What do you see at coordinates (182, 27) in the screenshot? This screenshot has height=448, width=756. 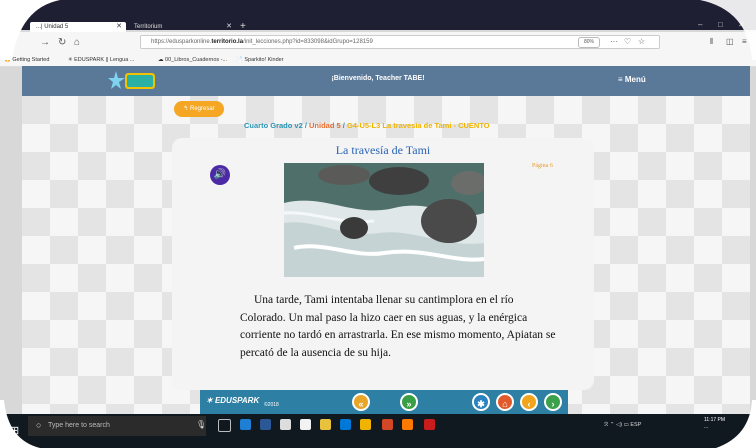 I see `browser-tab-territorium: Territorium ✕` at bounding box center [182, 27].